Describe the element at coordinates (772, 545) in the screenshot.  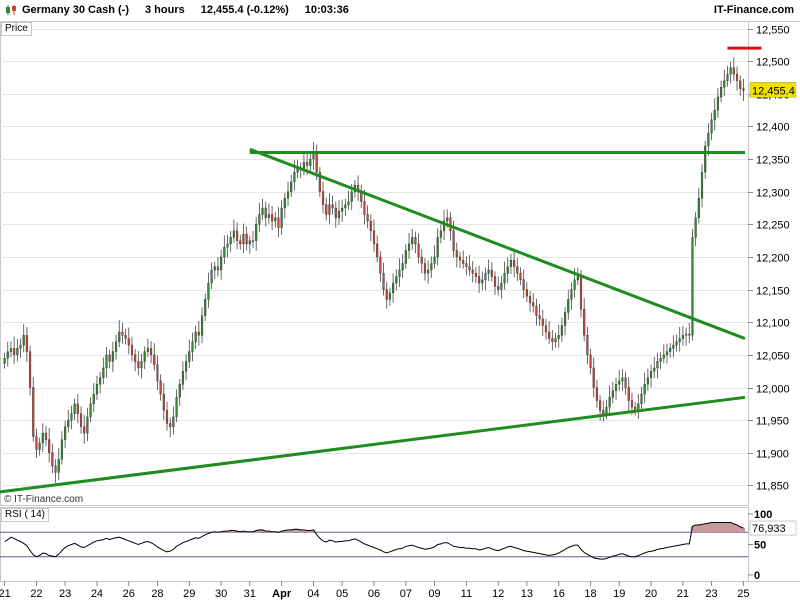
I see `rsi-axis: 100 50 0 76,933` at that location.